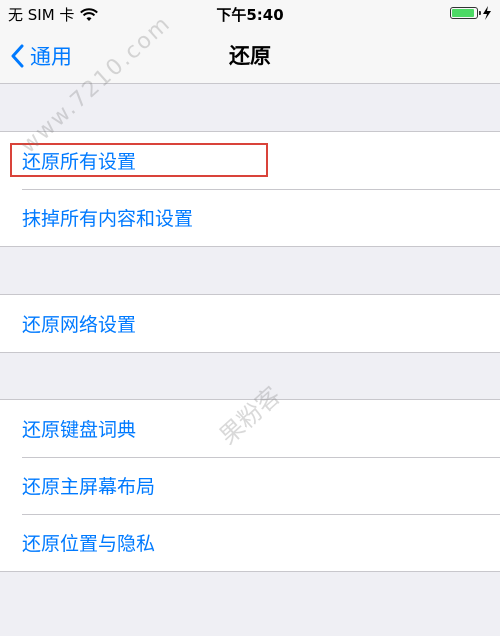 This screenshot has height=636, width=500. Describe the element at coordinates (79, 325) in the screenshot. I see `row-label: 还原网络设置` at that location.